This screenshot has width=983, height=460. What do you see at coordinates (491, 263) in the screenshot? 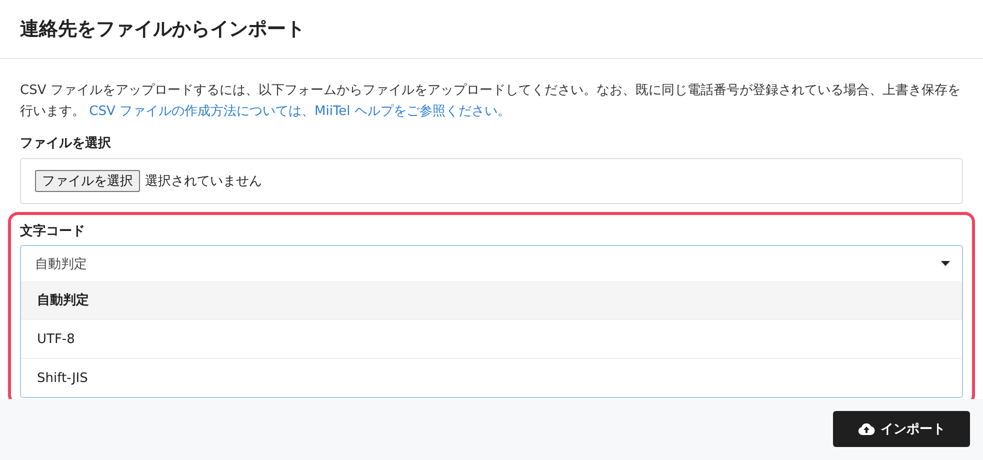
I see `encoding-select: 自動判定` at bounding box center [491, 263].